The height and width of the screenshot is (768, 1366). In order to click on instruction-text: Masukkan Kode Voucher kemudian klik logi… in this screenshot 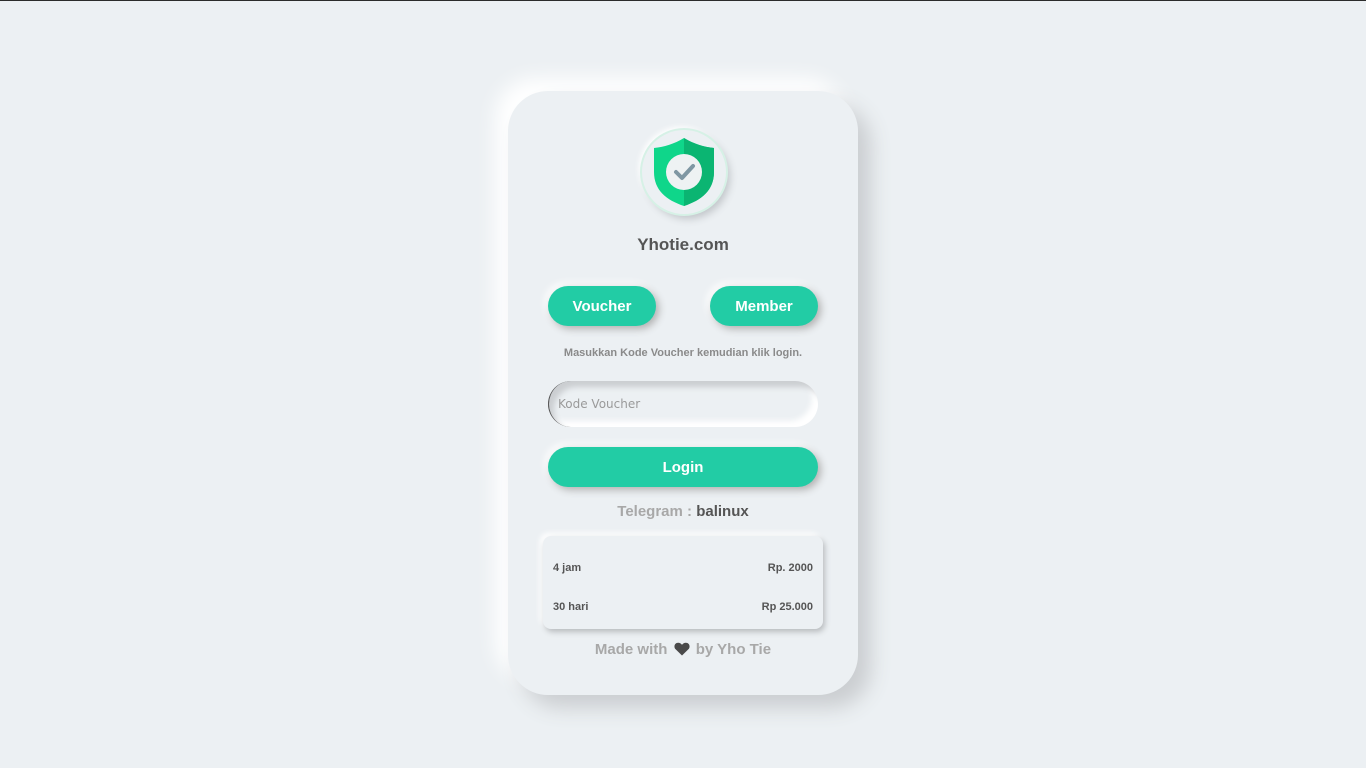, I will do `click(683, 353)`.